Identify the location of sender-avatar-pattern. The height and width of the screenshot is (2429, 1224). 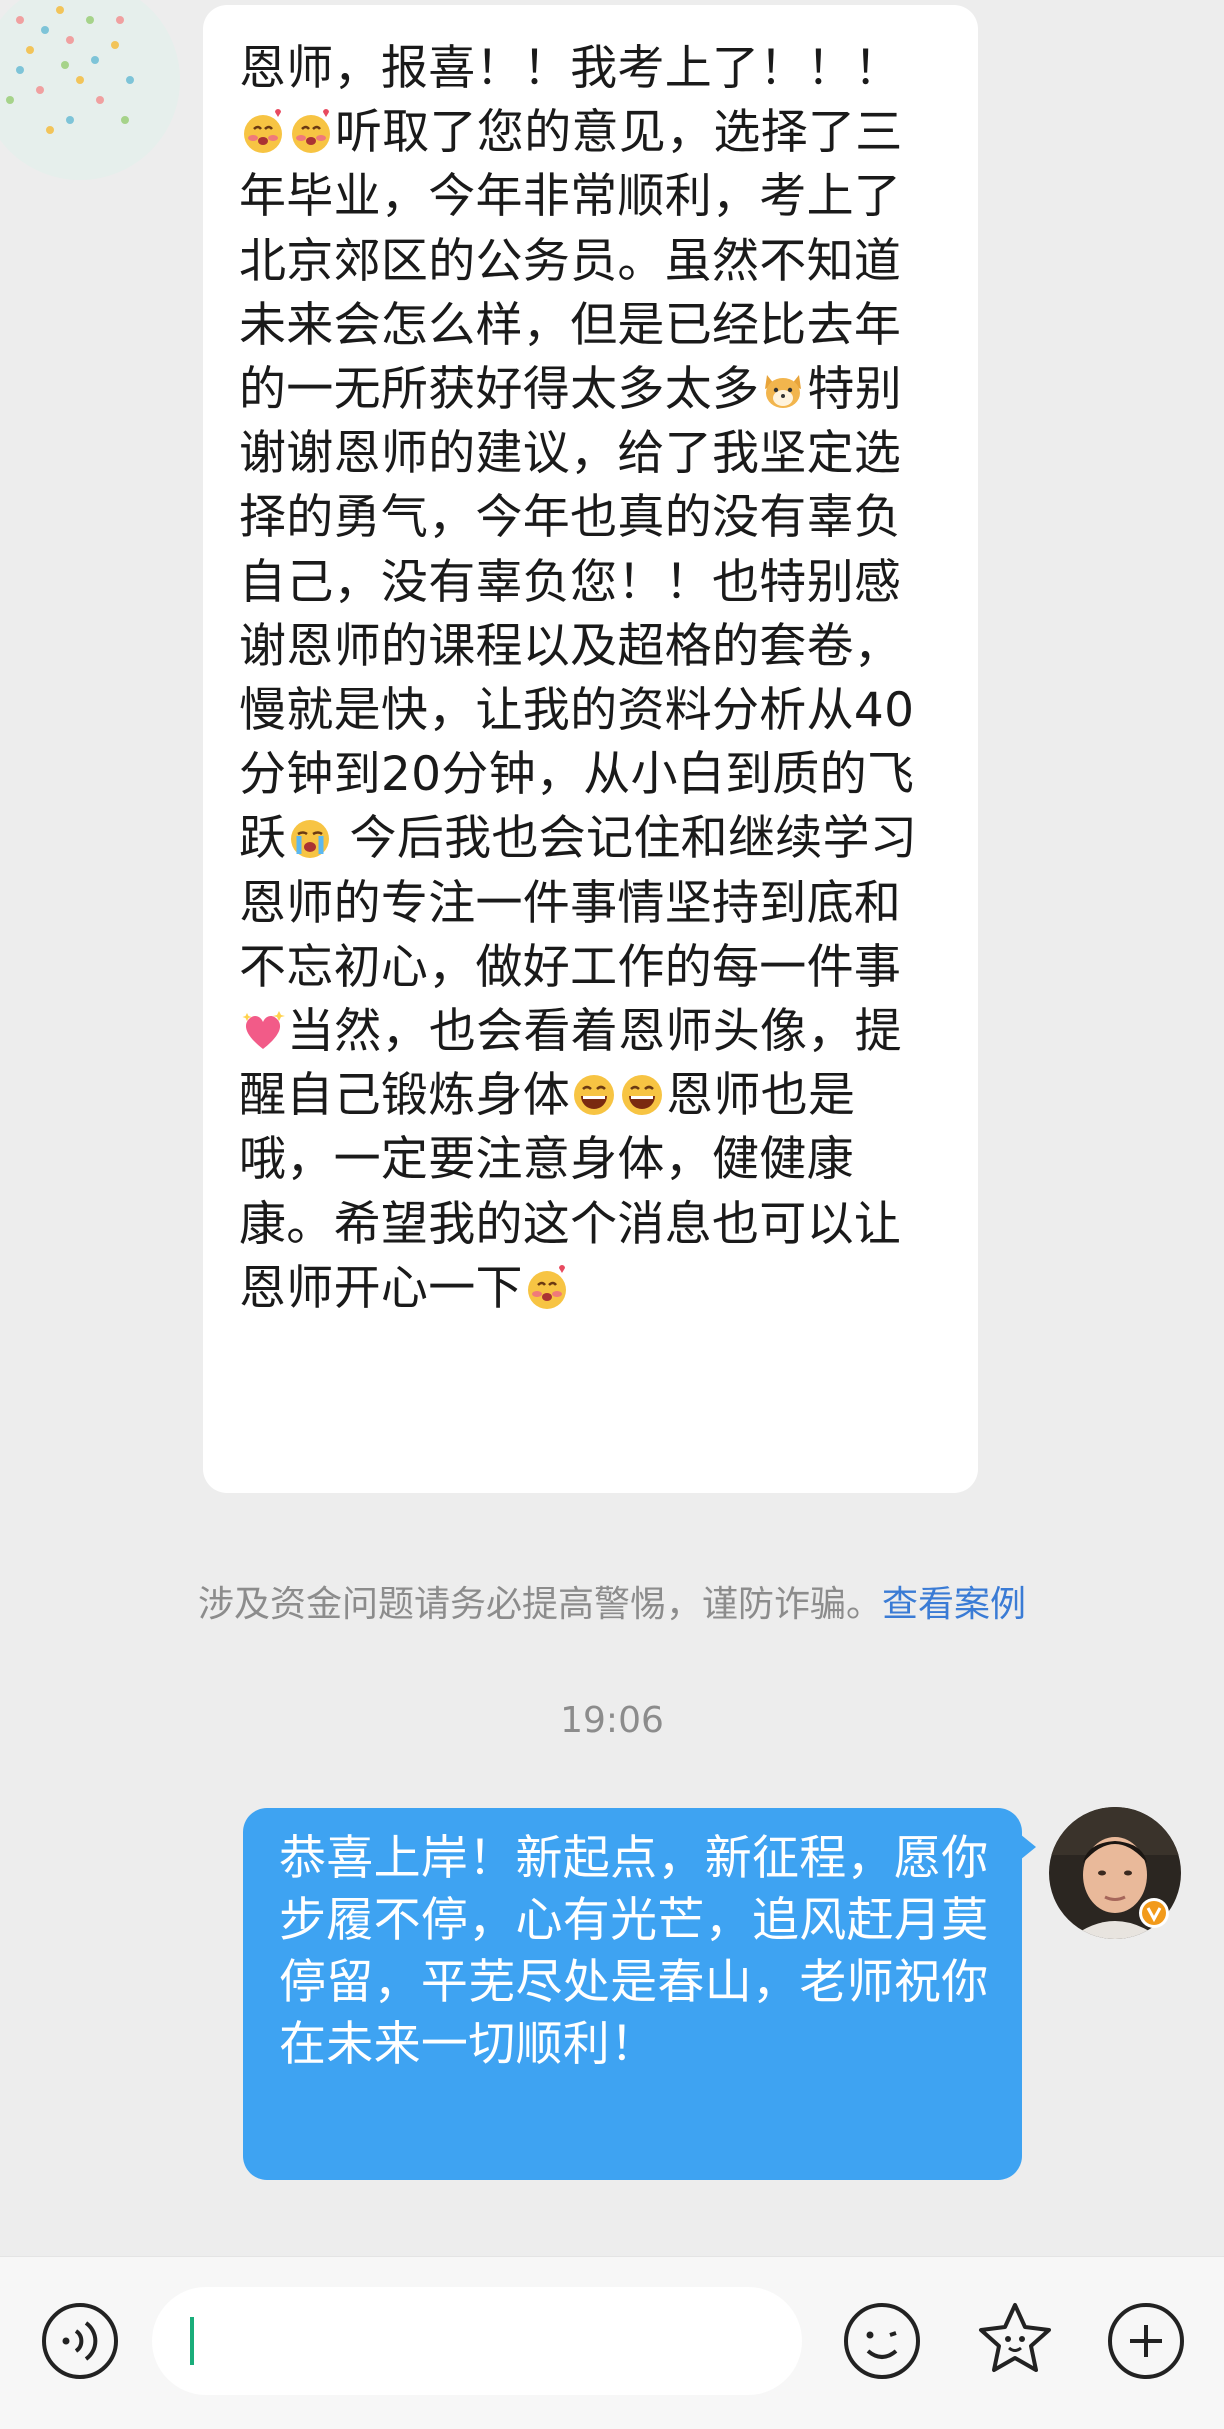
(70, 70).